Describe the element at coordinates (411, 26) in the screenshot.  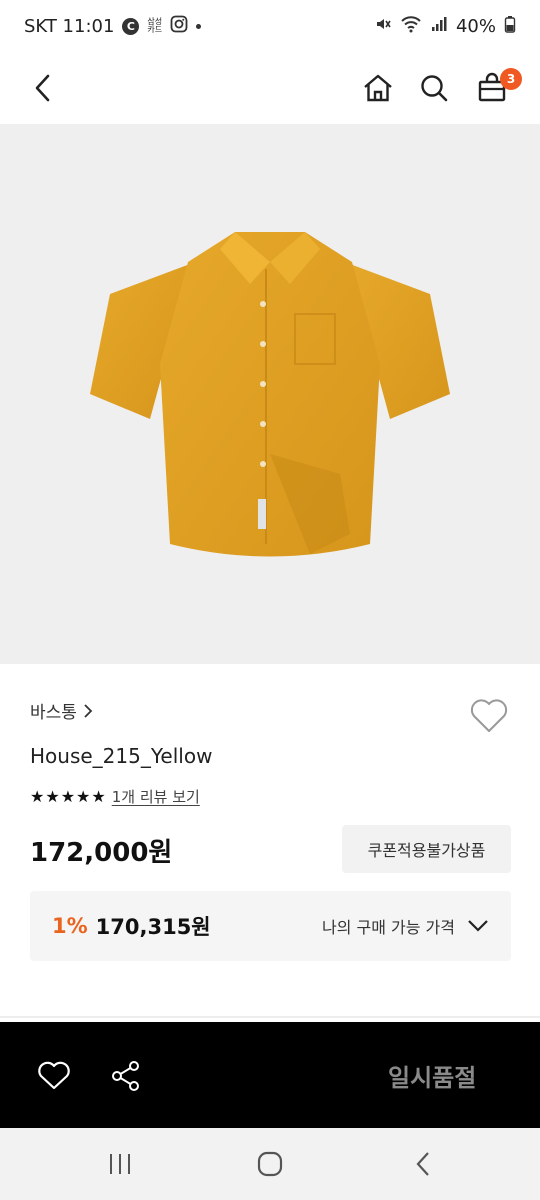
I see `wifi-icon` at that location.